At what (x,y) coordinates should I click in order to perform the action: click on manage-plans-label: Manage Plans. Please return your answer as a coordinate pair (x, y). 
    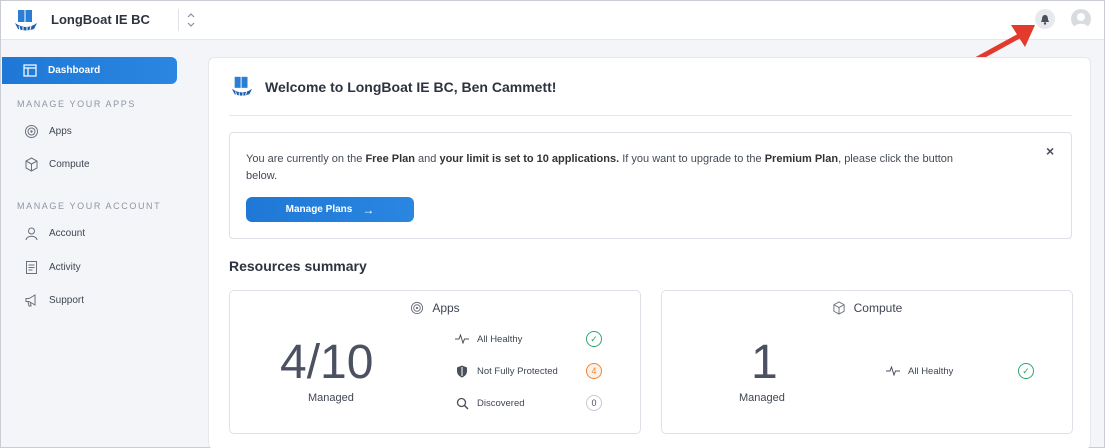
    Looking at the image, I should click on (319, 209).